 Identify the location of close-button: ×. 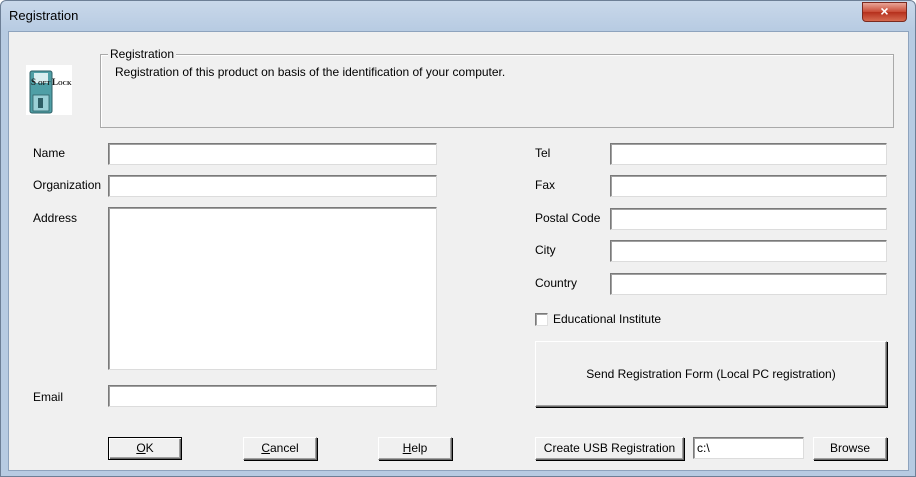
(884, 12).